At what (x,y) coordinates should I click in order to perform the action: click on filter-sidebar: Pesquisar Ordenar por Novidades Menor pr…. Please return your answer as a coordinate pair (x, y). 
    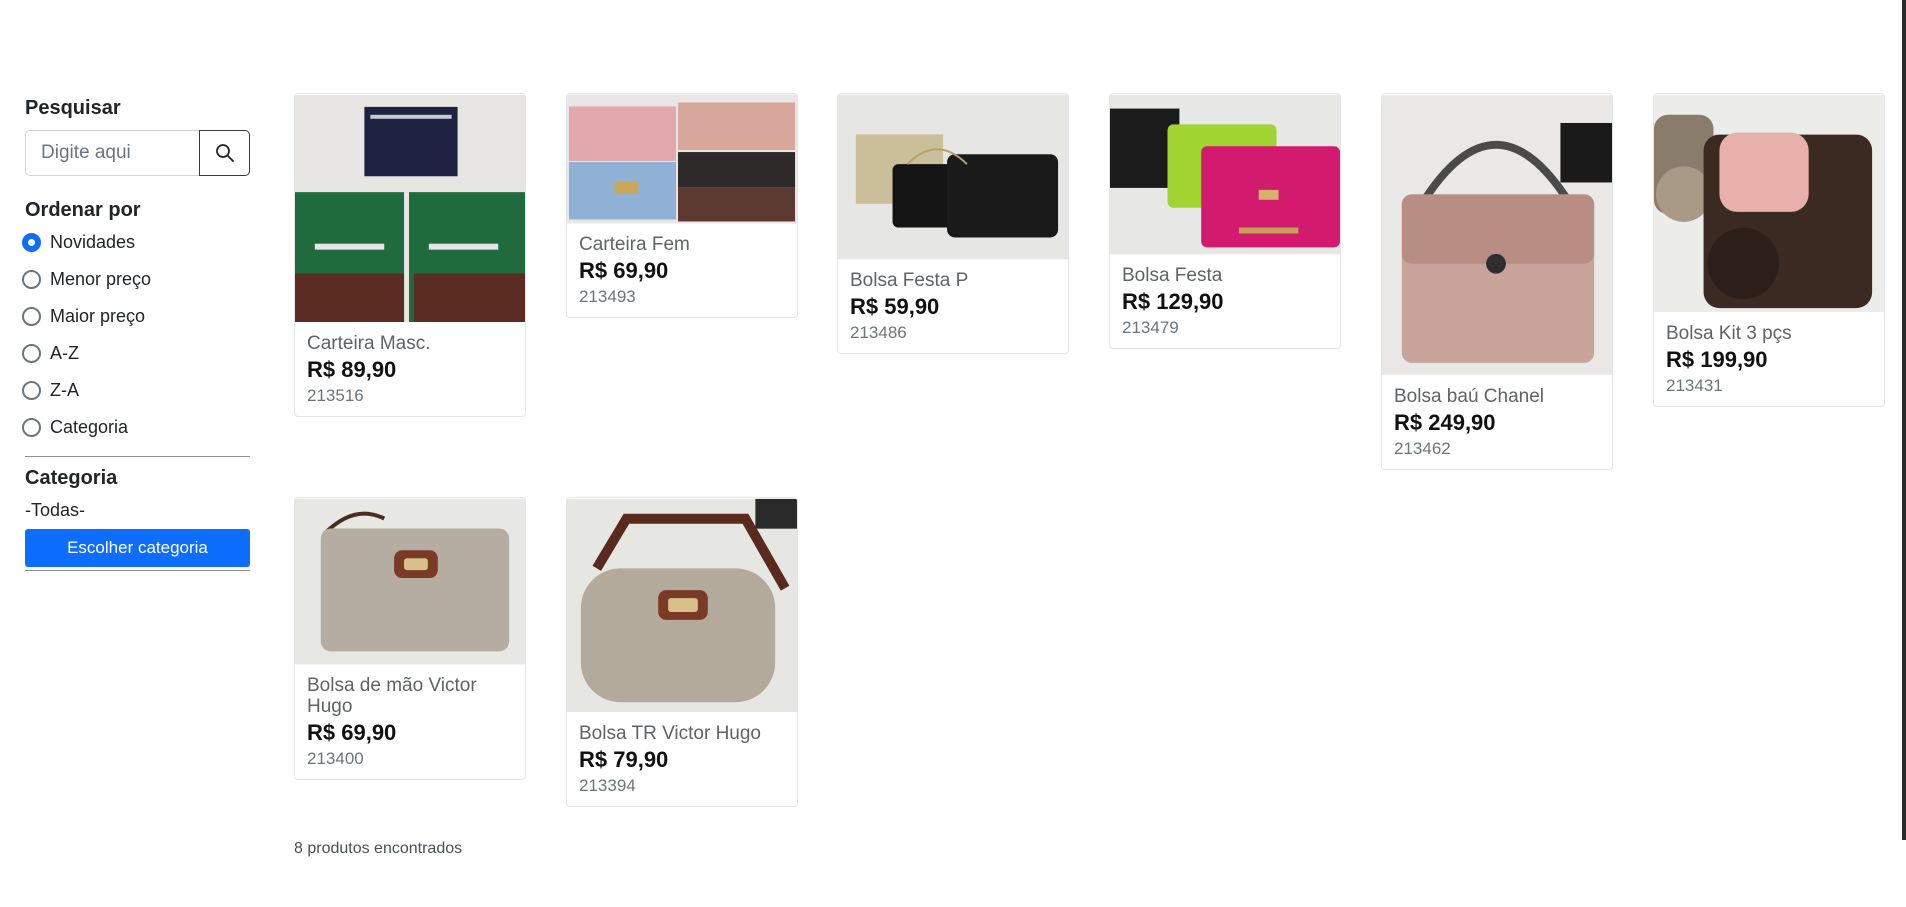
    Looking at the image, I should click on (136, 333).